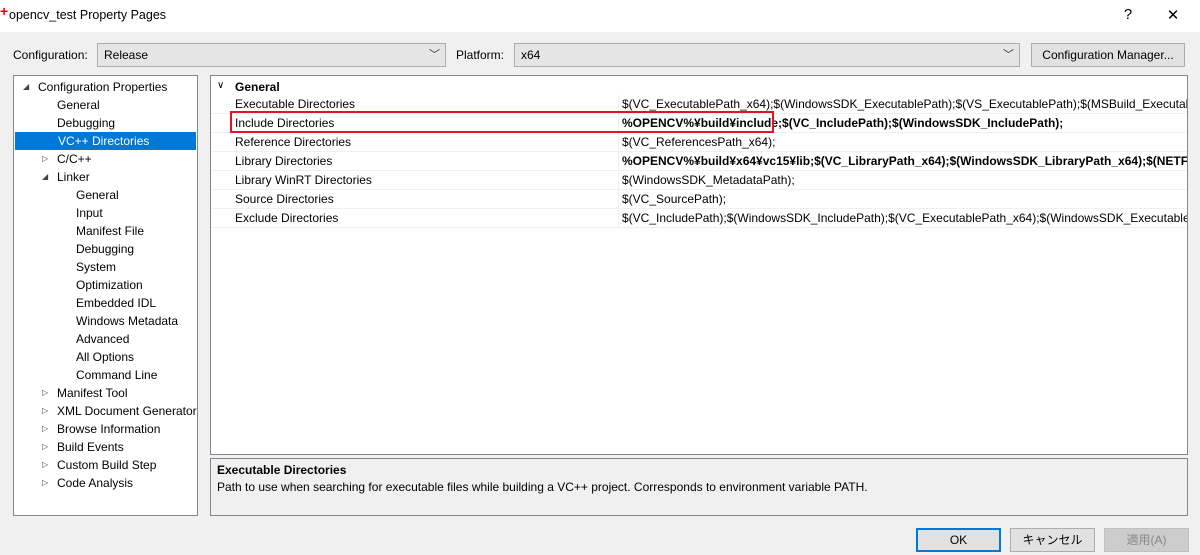 This screenshot has height=555, width=1200. What do you see at coordinates (293, 142) in the screenshot?
I see `property-name: Reference Directories` at bounding box center [293, 142].